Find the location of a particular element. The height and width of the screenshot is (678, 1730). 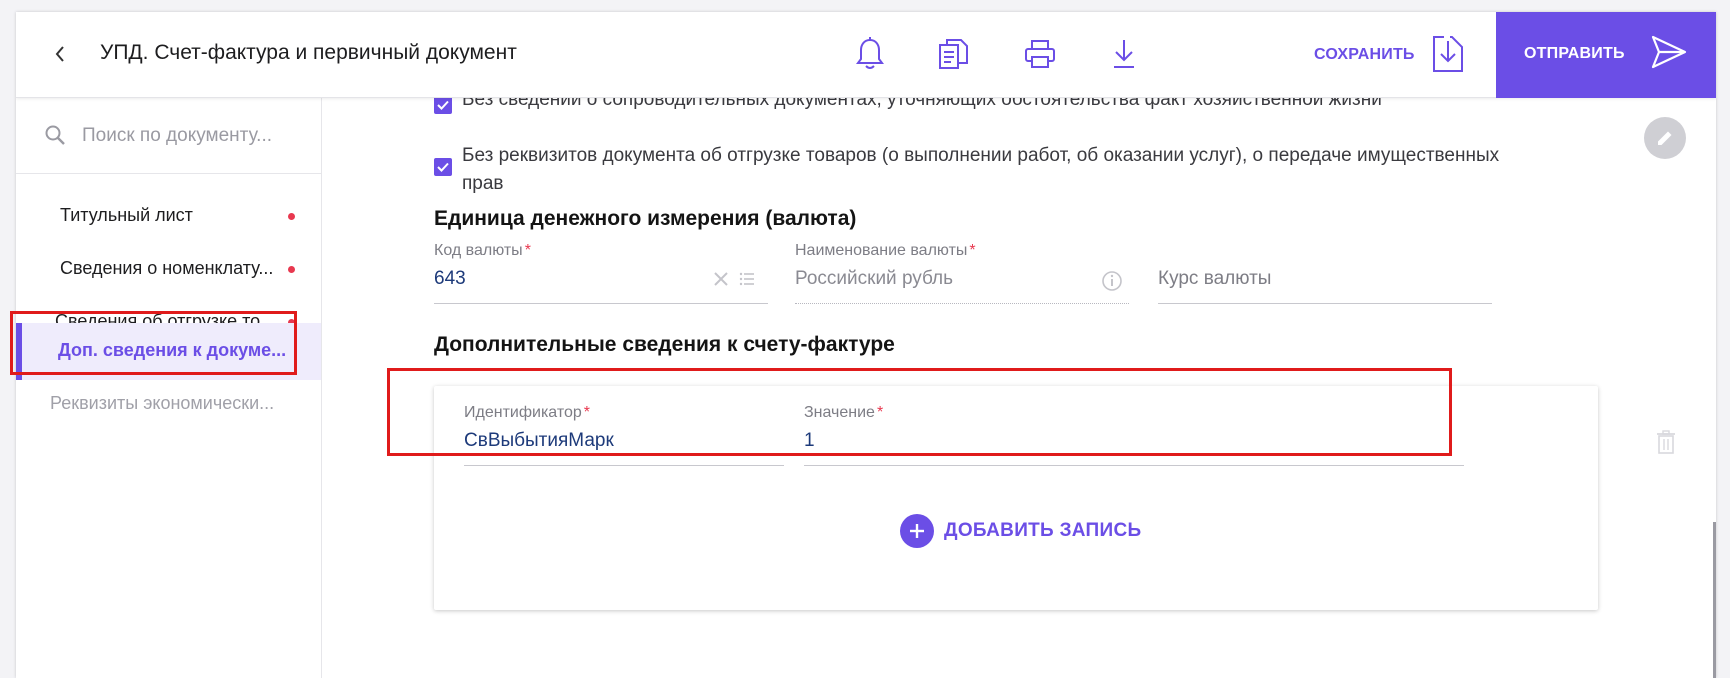

pencil-icon is located at coordinates (1665, 138).